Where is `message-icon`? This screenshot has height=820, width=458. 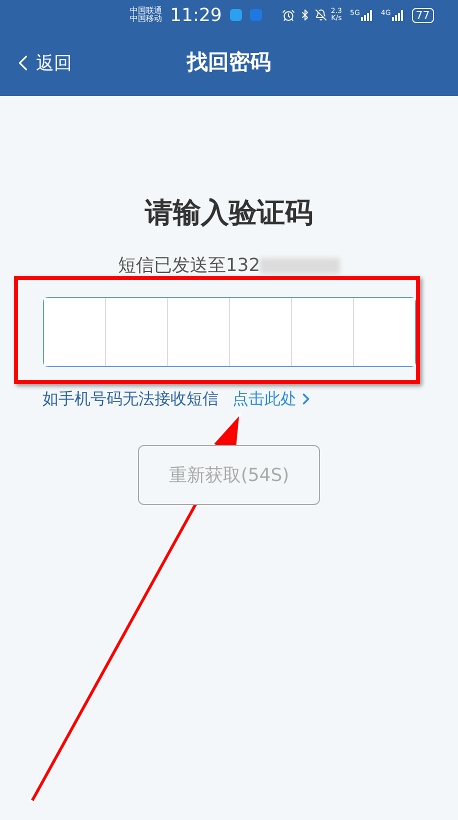 message-icon is located at coordinates (236, 15).